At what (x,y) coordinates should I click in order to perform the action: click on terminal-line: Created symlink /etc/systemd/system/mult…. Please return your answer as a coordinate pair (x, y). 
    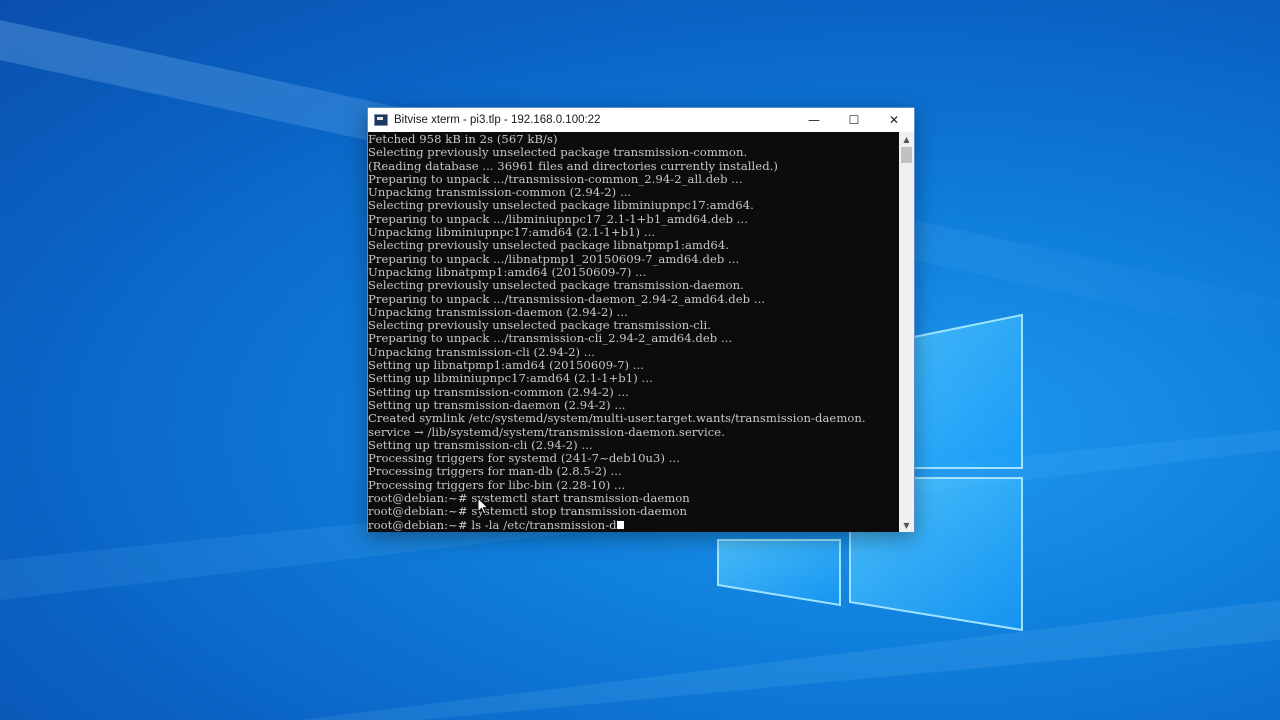
    Looking at the image, I should click on (617, 419).